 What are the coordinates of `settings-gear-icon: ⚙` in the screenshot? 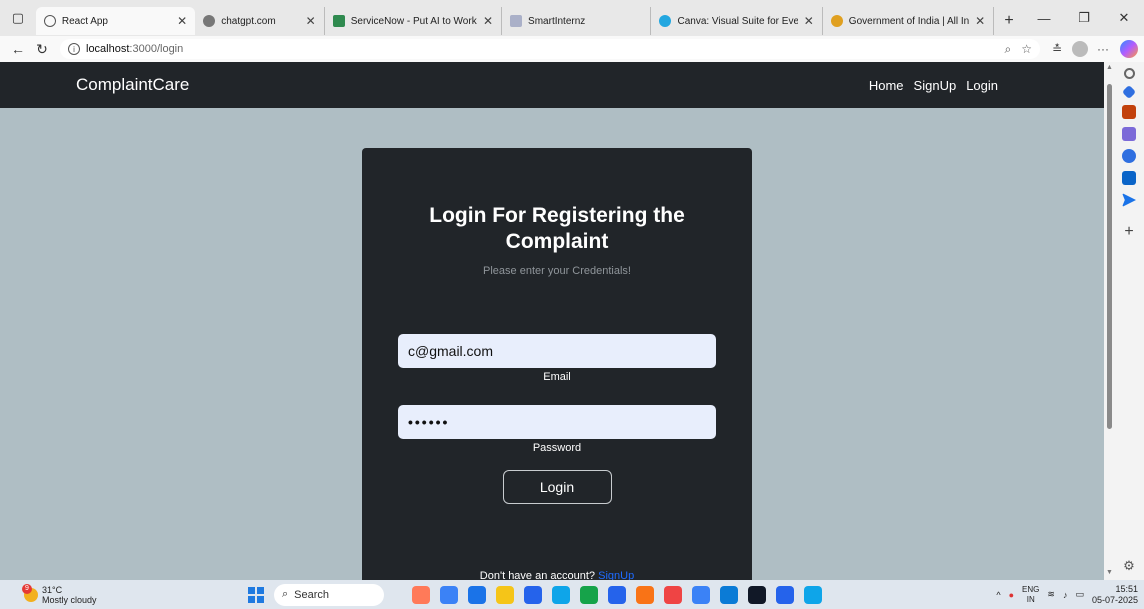 It's located at (1129, 566).